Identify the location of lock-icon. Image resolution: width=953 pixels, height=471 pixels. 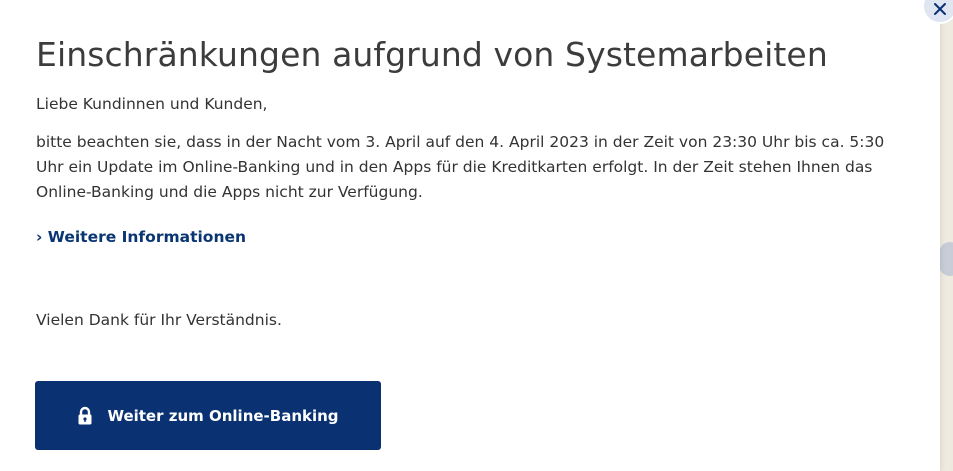
(85, 416).